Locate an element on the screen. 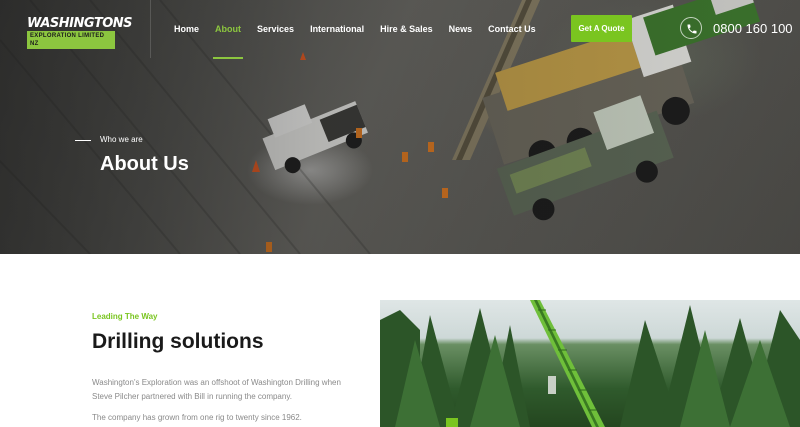 Image resolution: width=800 pixels, height=427 pixels. header-divider is located at coordinates (150, 29).